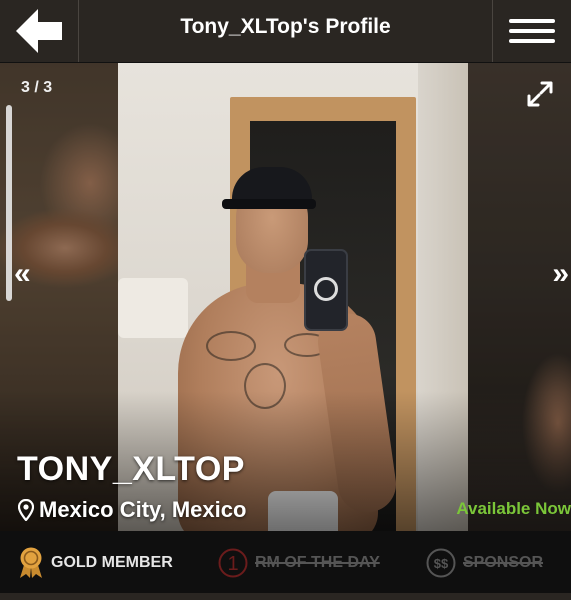  I want to click on gold-medal-icon, so click(31, 562).